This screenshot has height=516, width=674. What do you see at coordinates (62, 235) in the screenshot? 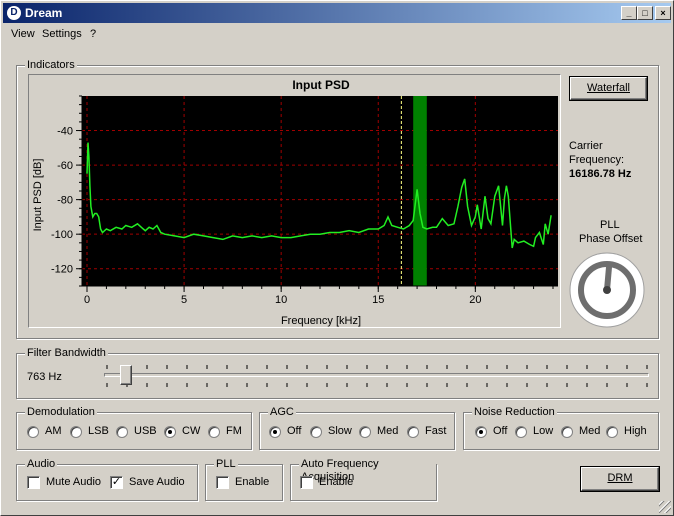
I see `y-tick-label: -100` at bounding box center [62, 235].